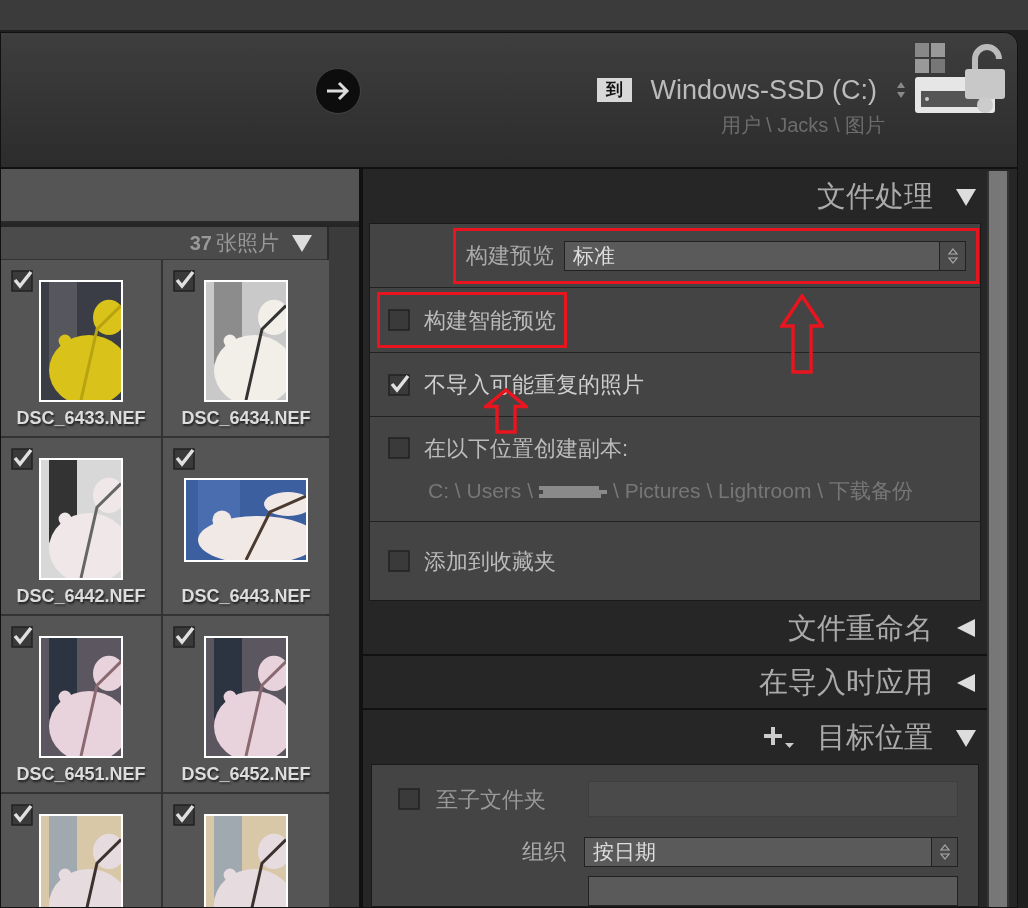  What do you see at coordinates (615, 90) in the screenshot?
I see `to-label: 到` at bounding box center [615, 90].